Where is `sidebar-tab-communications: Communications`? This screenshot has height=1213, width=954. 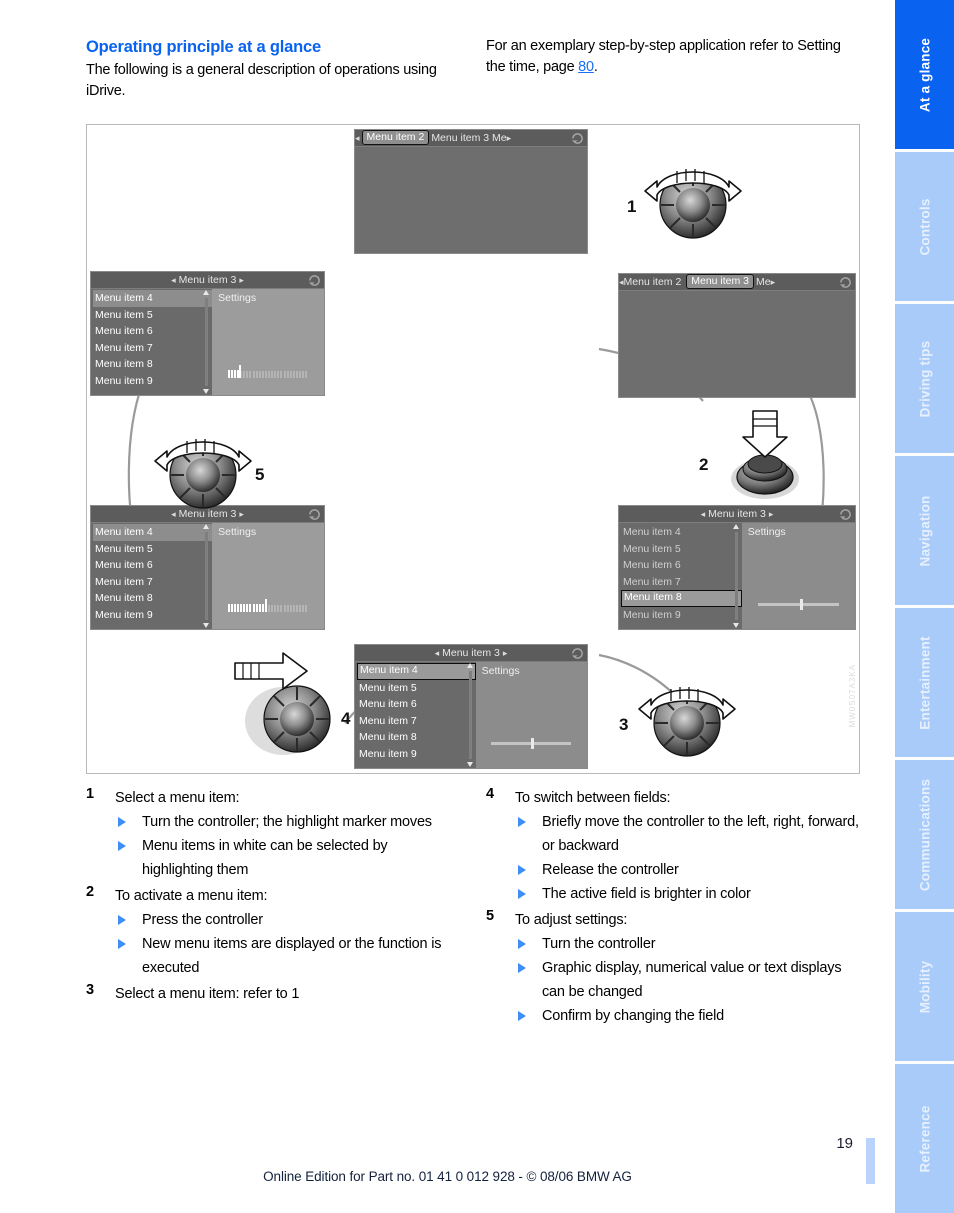
sidebar-tab-communications: Communications is located at coordinates (924, 834).